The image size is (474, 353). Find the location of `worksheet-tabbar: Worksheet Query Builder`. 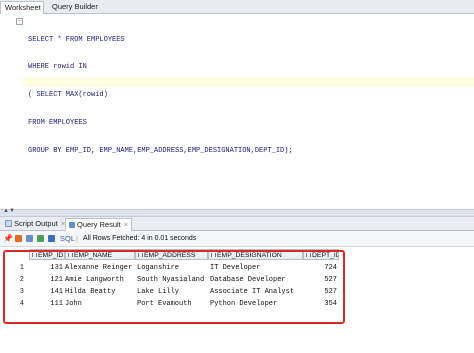

worksheet-tabbar: Worksheet Query Builder is located at coordinates (237, 7).